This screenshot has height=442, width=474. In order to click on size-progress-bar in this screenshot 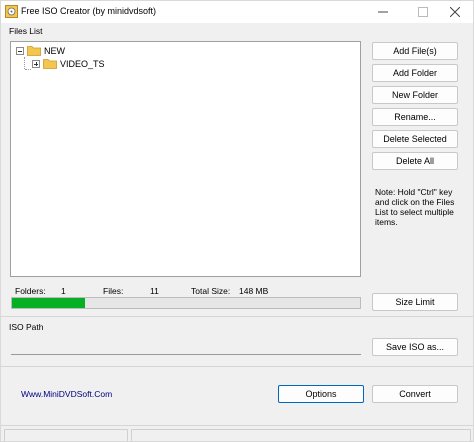, I will do `click(186, 303)`.